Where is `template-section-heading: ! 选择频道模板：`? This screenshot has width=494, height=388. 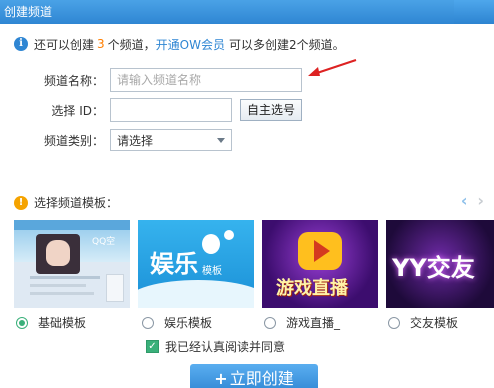 template-section-heading: ! 选择频道模板： is located at coordinates (66, 202).